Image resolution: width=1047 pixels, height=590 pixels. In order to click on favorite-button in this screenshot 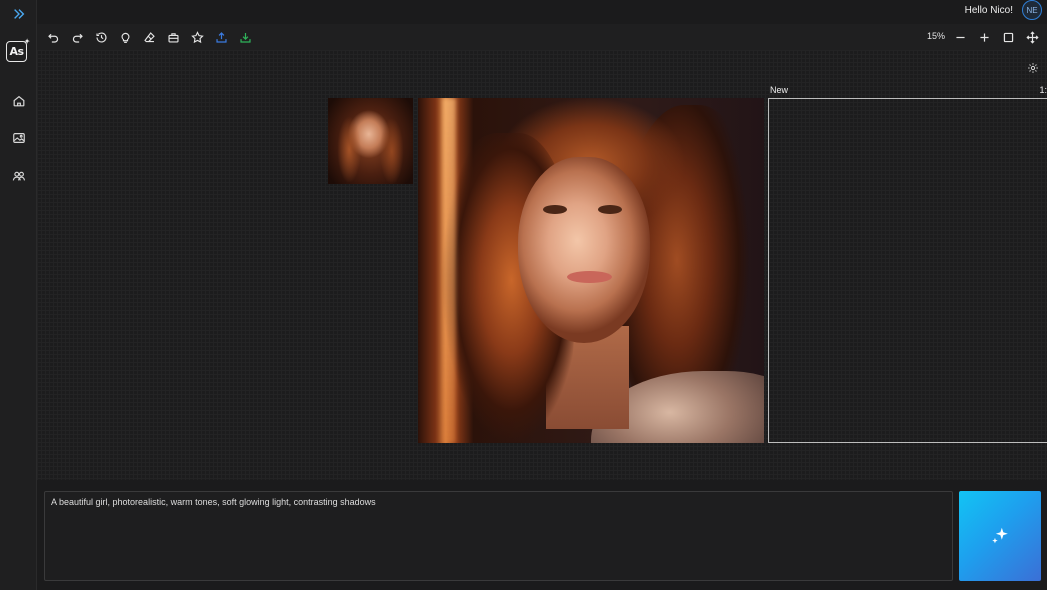, I will do `click(197, 37)`.